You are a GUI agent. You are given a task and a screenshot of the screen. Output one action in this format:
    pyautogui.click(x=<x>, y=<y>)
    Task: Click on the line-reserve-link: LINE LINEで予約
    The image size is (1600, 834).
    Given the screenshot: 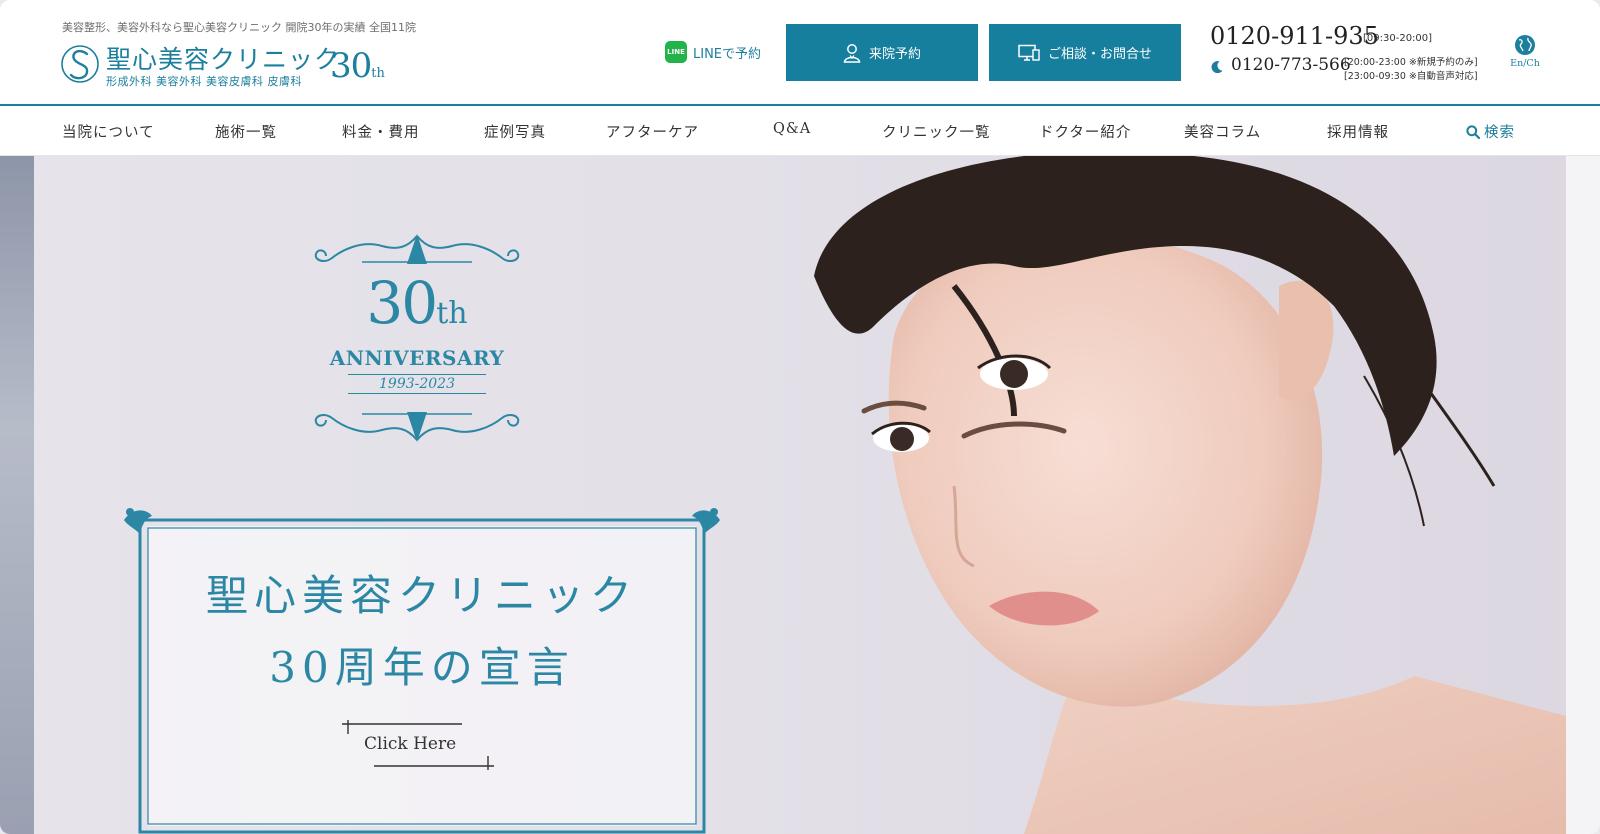 What is the action you would take?
    pyautogui.click(x=713, y=52)
    